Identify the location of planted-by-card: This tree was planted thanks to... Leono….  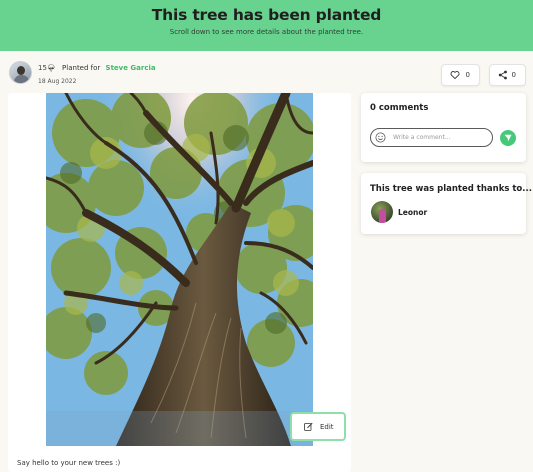
(446, 203).